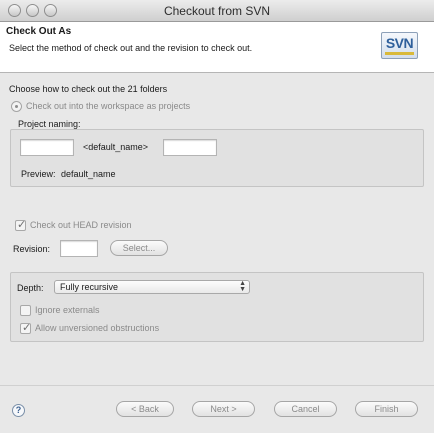 Image resolution: width=434 pixels, height=433 pixels. I want to click on project-naming-label: Project naming:, so click(49, 124).